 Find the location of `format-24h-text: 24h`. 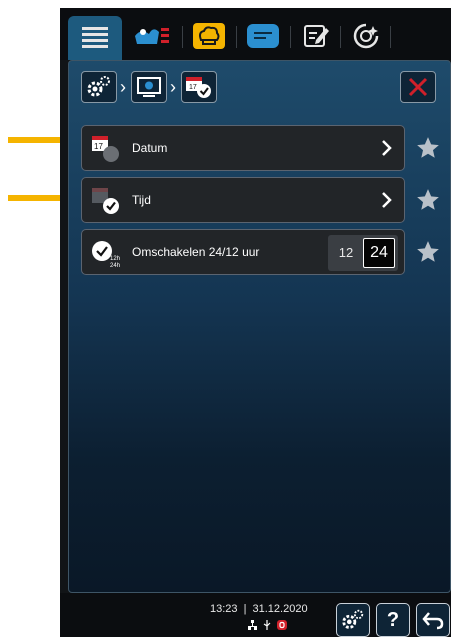

format-24h-text: 24h is located at coordinates (115, 265).